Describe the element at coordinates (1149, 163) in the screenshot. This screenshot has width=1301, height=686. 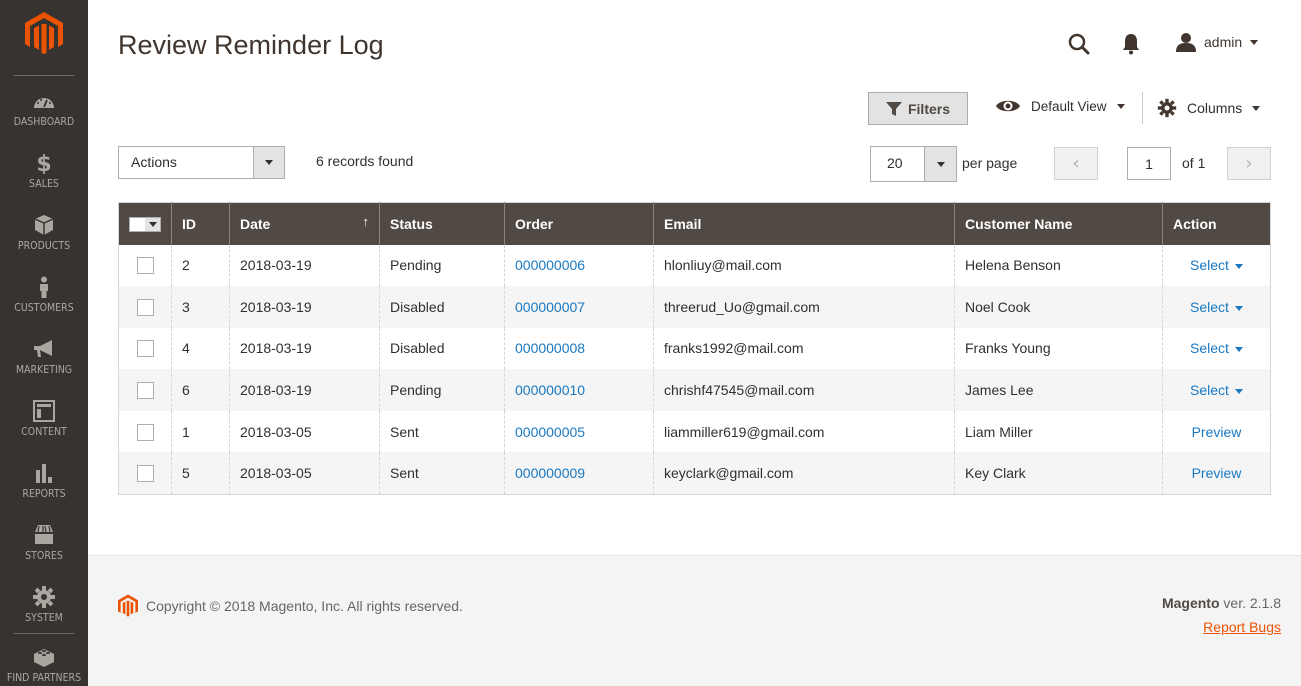
I see `page-number-input` at that location.